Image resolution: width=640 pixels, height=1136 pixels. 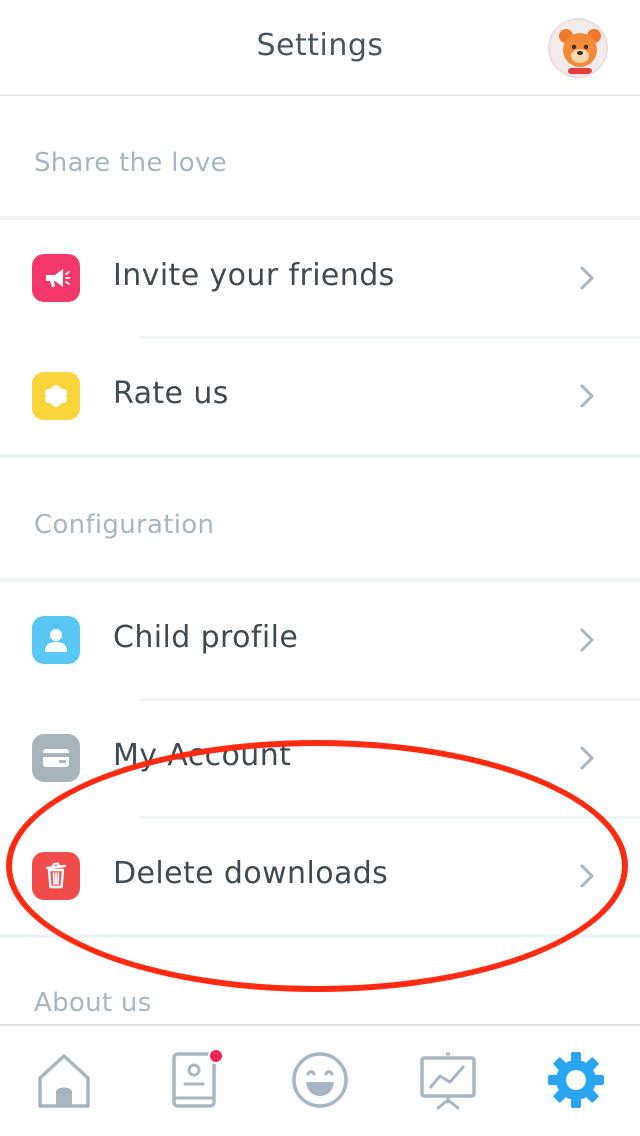 What do you see at coordinates (56, 396) in the screenshot?
I see `star-icon` at bounding box center [56, 396].